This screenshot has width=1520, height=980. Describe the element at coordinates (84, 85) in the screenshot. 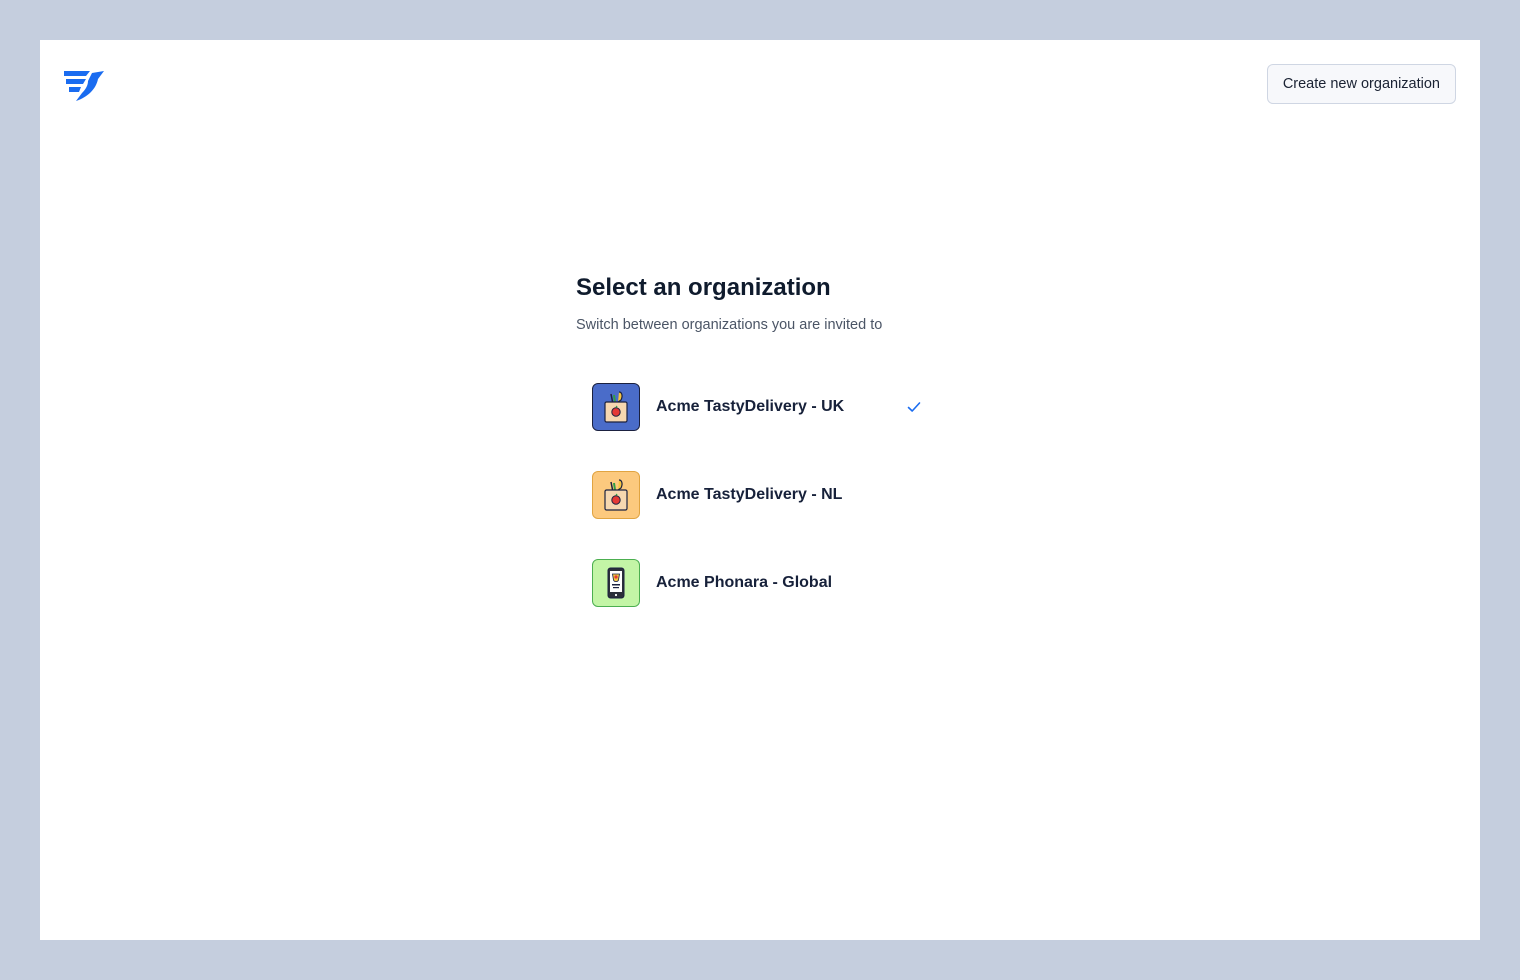

I see `messagebird-logo-icon` at that location.